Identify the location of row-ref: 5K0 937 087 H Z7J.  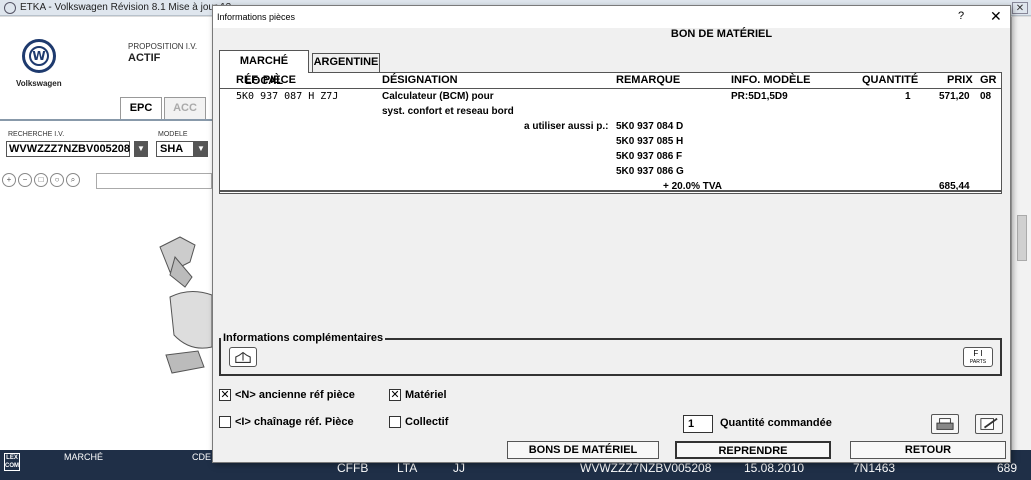
(287, 96).